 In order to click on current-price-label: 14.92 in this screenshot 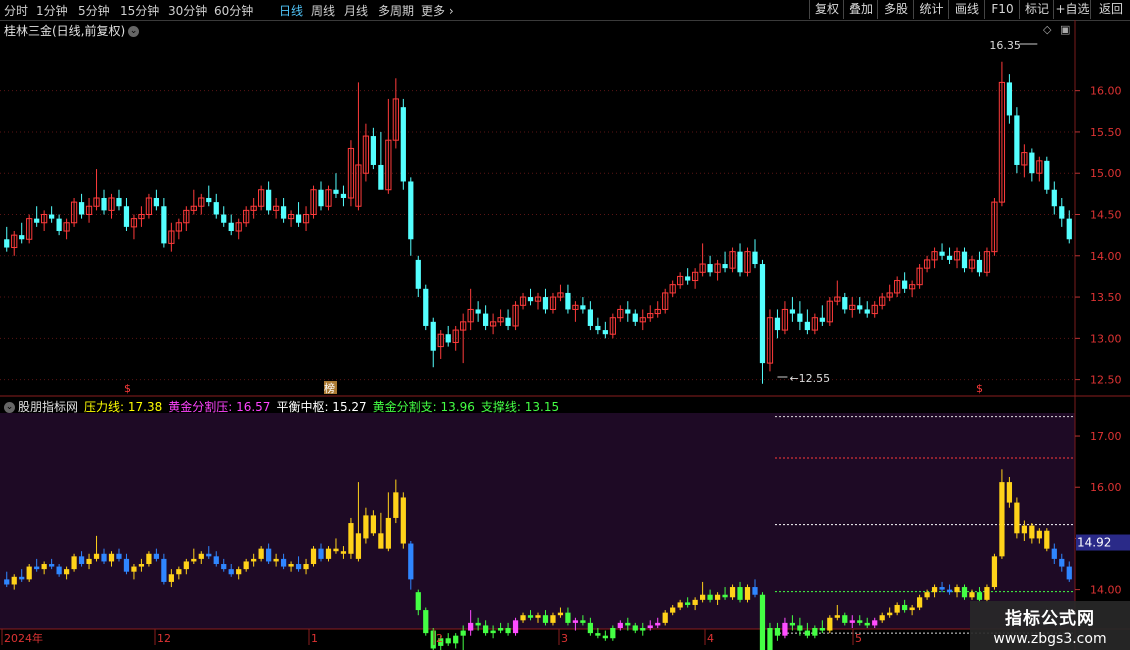, I will do `click(1094, 543)`.